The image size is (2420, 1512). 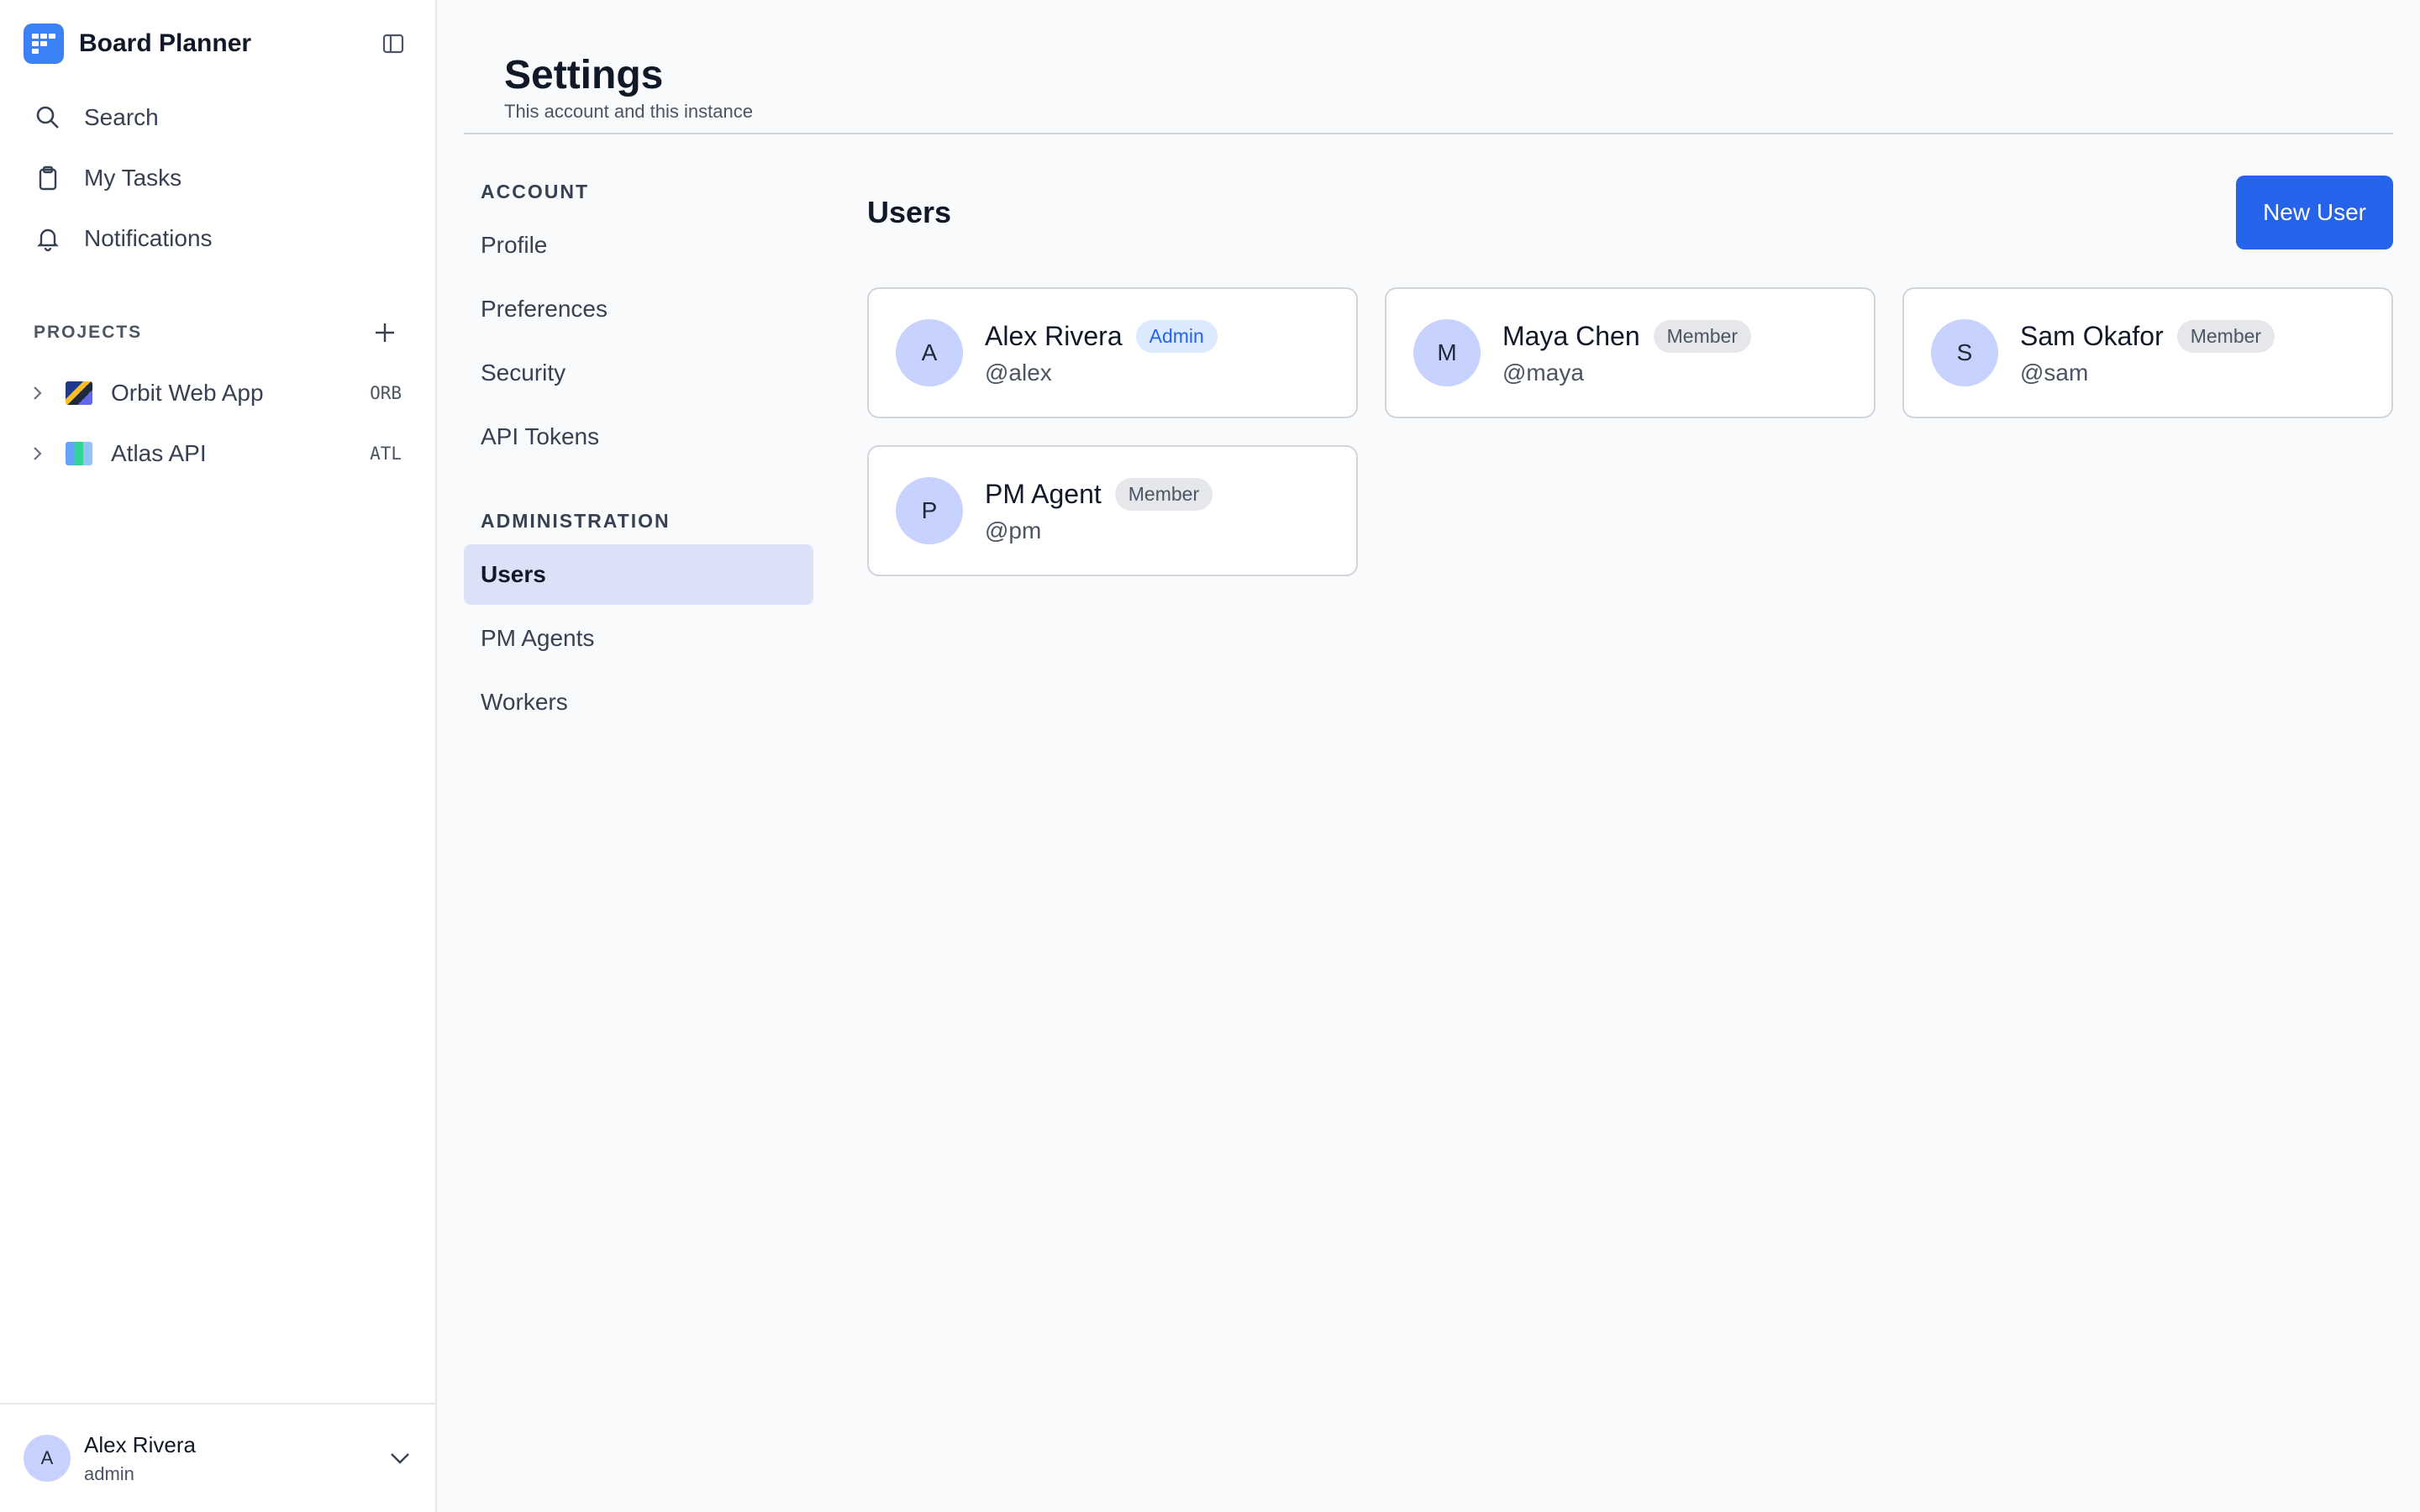 What do you see at coordinates (386, 454) in the screenshot?
I see `project-code: ATL` at bounding box center [386, 454].